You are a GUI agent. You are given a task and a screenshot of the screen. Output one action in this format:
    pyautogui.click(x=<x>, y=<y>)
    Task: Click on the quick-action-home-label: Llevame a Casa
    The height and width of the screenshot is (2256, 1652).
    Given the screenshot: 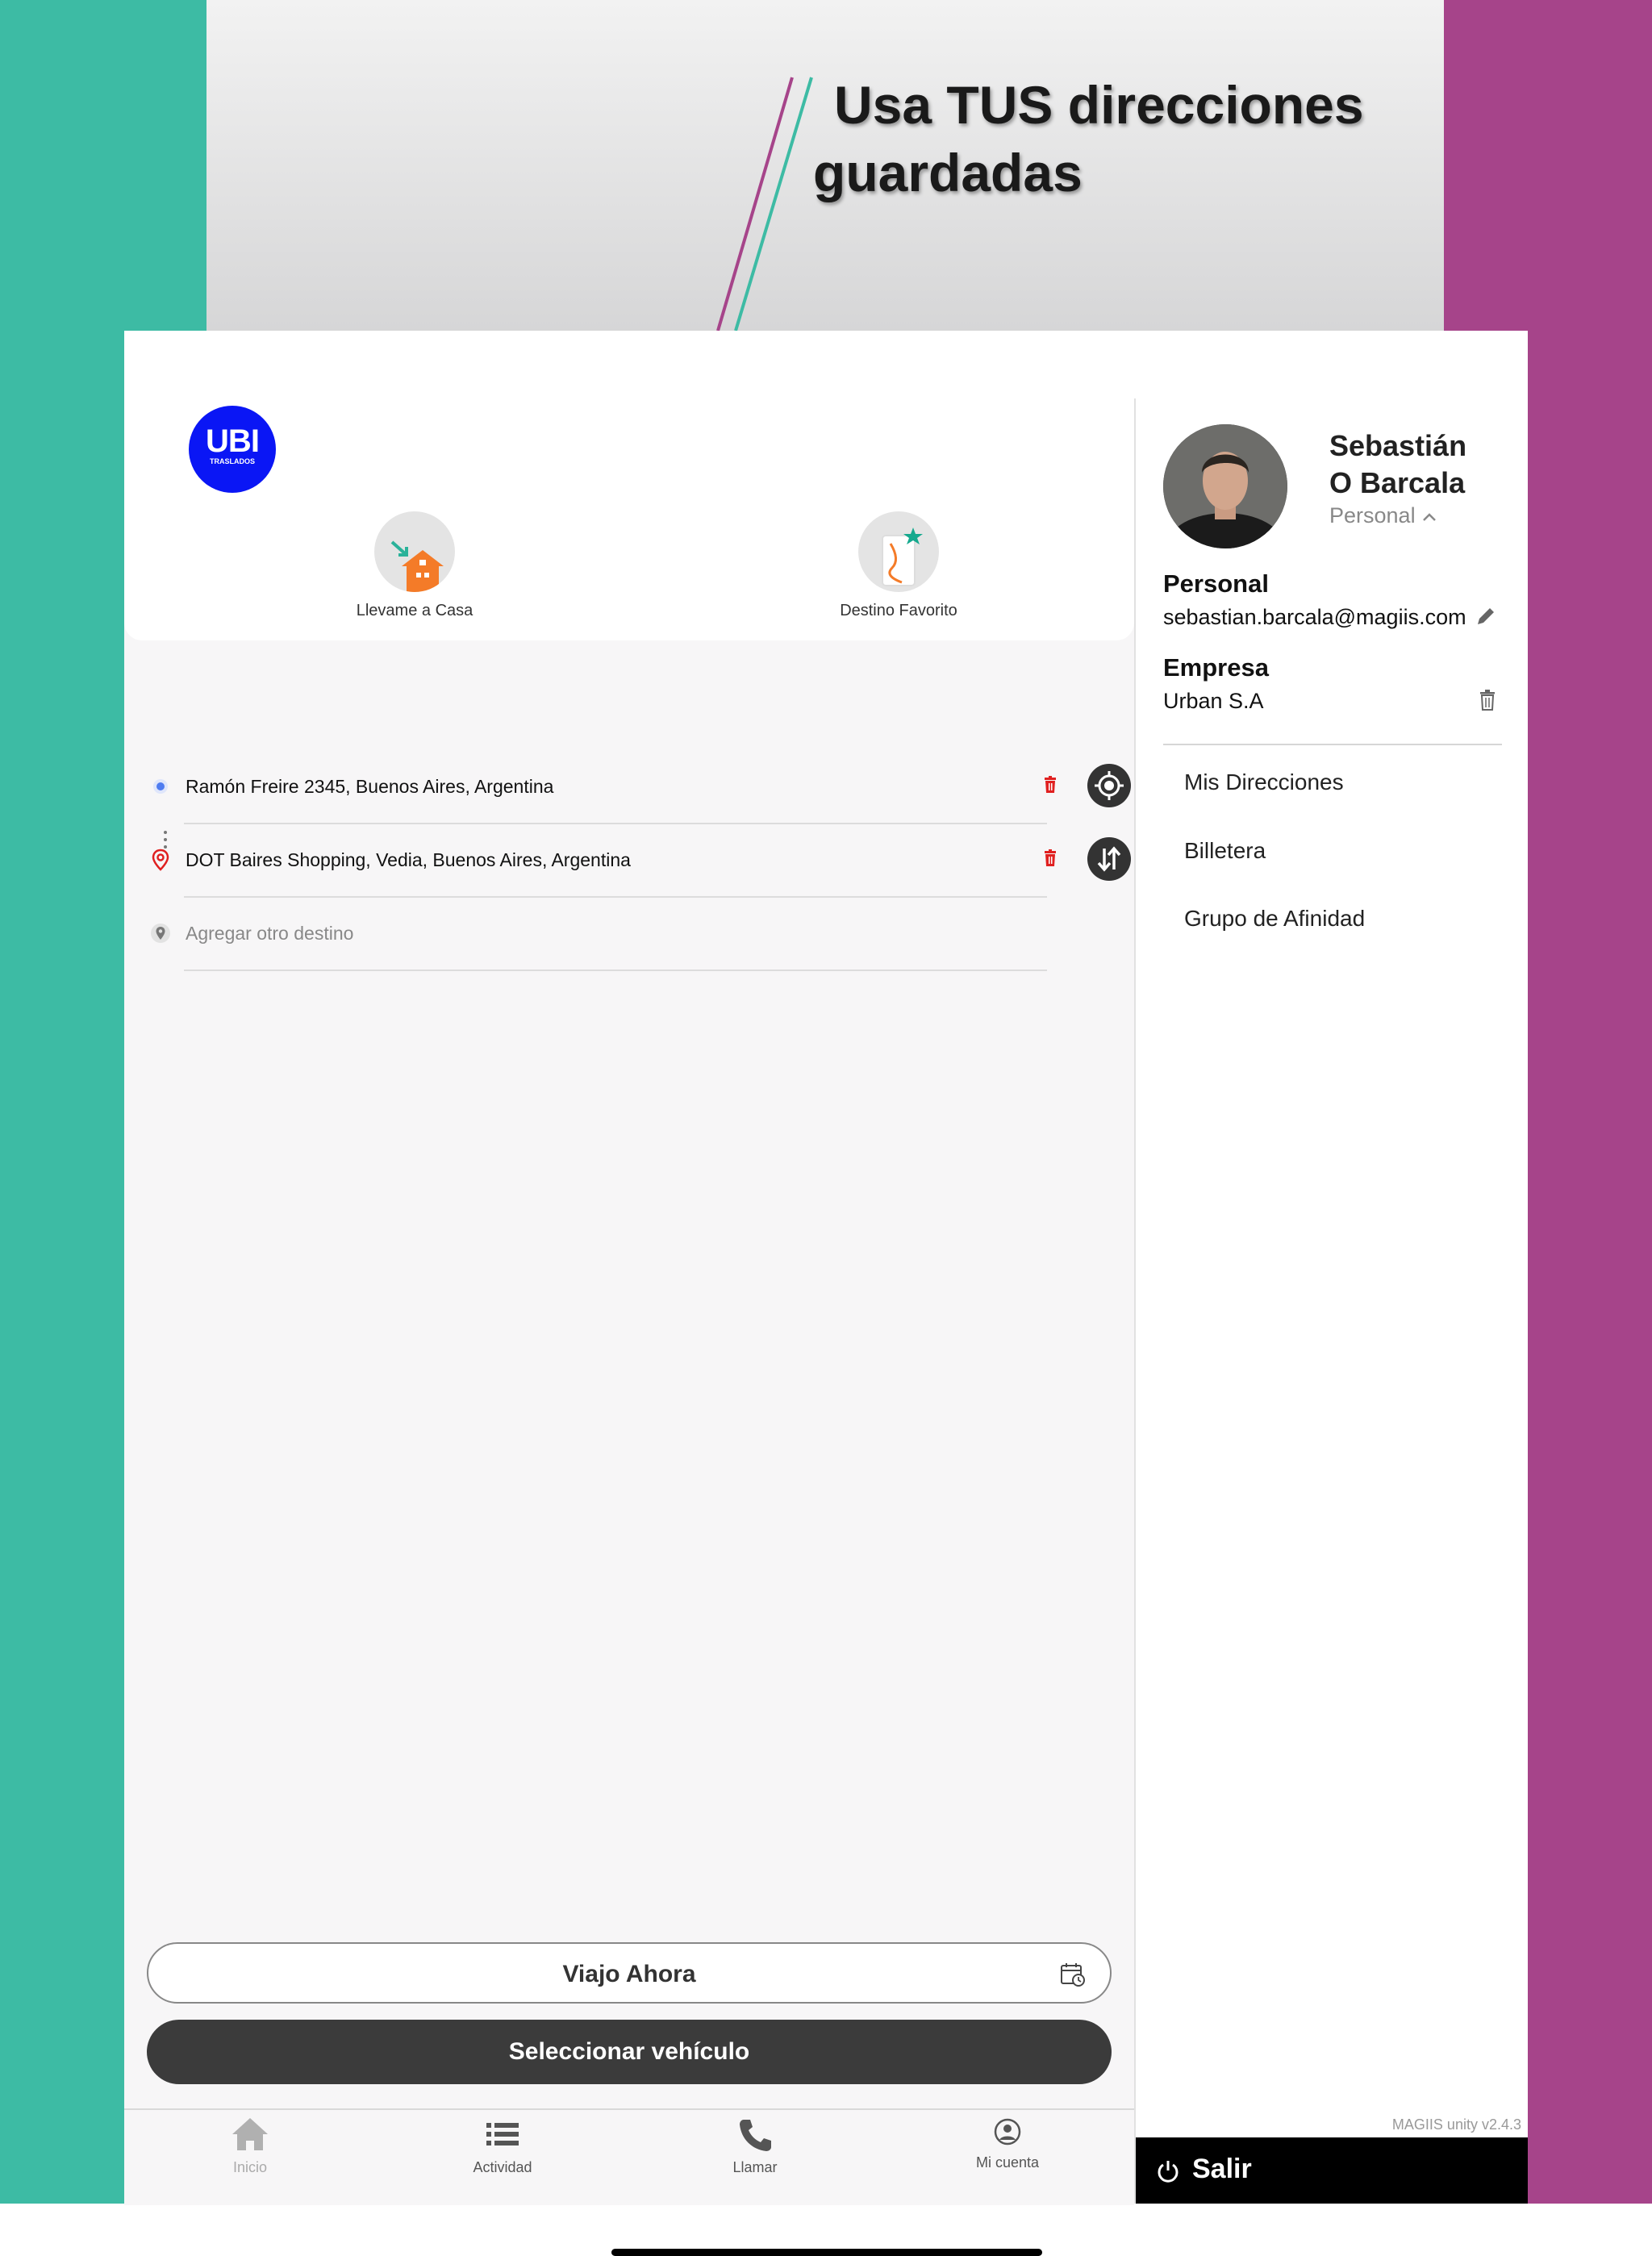 What is the action you would take?
    pyautogui.click(x=415, y=610)
    